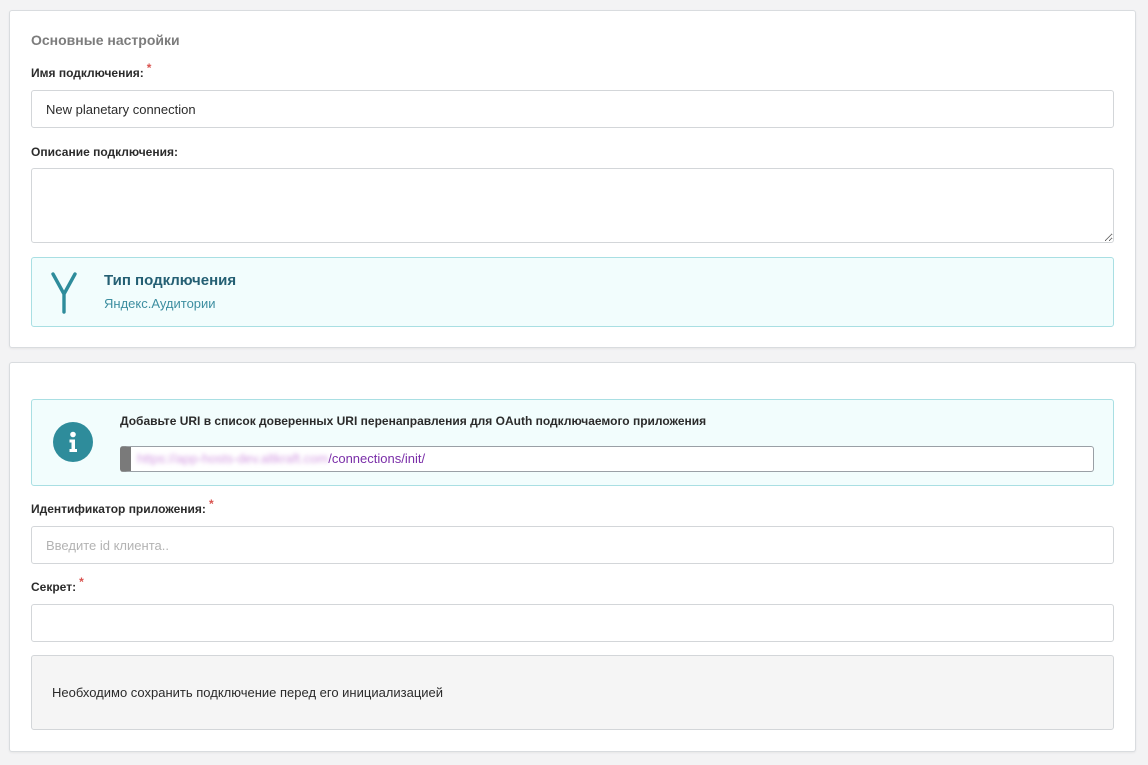  What do you see at coordinates (233, 458) in the screenshot?
I see `redirect-uri-host: https://app-hosts-dev.altkraft.com` at bounding box center [233, 458].